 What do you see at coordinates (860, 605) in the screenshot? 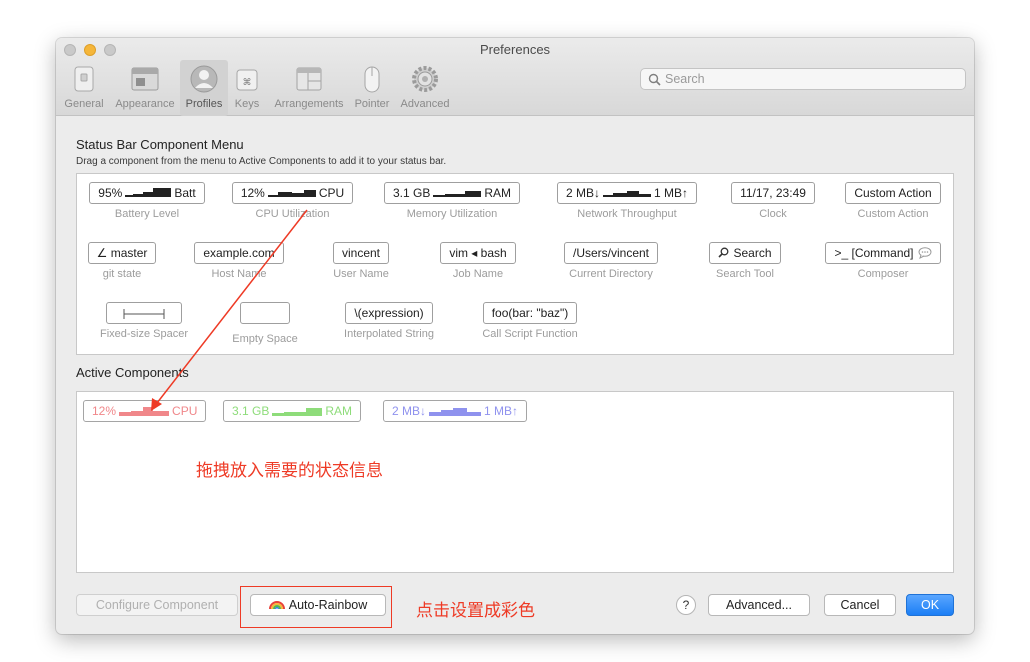
I see `cancel-button: Cancel` at bounding box center [860, 605].